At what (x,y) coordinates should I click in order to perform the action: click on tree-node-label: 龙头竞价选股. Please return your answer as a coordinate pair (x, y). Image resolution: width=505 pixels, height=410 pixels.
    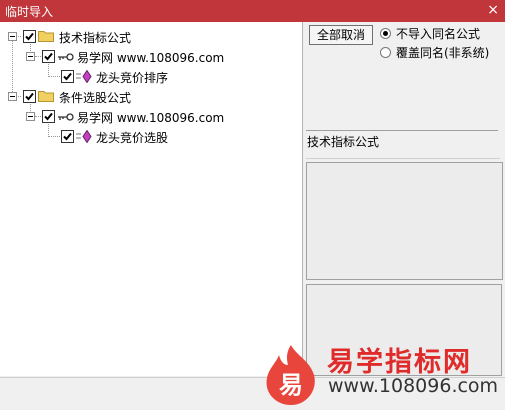
    Looking at the image, I should click on (132, 138).